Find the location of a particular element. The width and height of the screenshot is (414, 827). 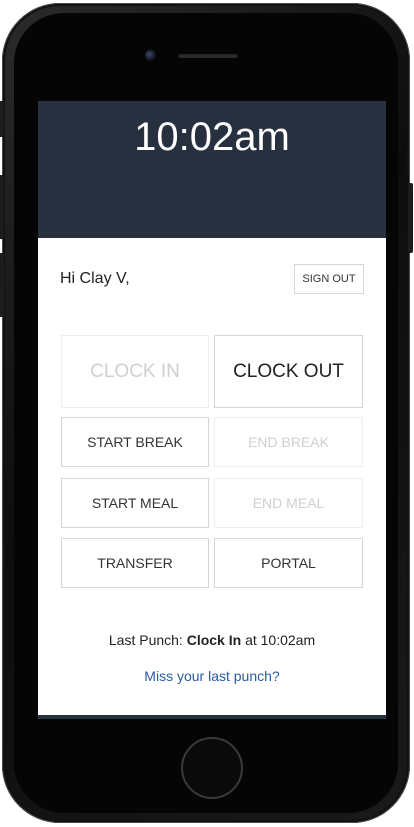

power-button is located at coordinates (410, 218).